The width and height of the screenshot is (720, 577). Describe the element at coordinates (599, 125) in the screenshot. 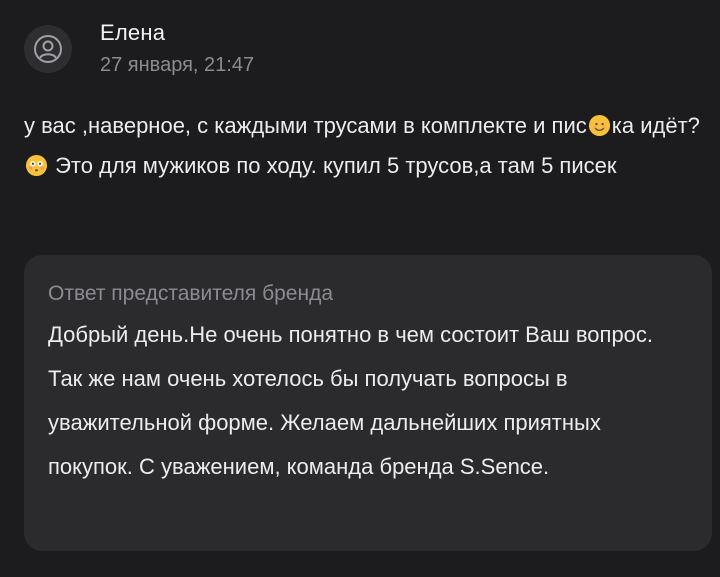

I see `smiling-face-emoji-icon` at that location.